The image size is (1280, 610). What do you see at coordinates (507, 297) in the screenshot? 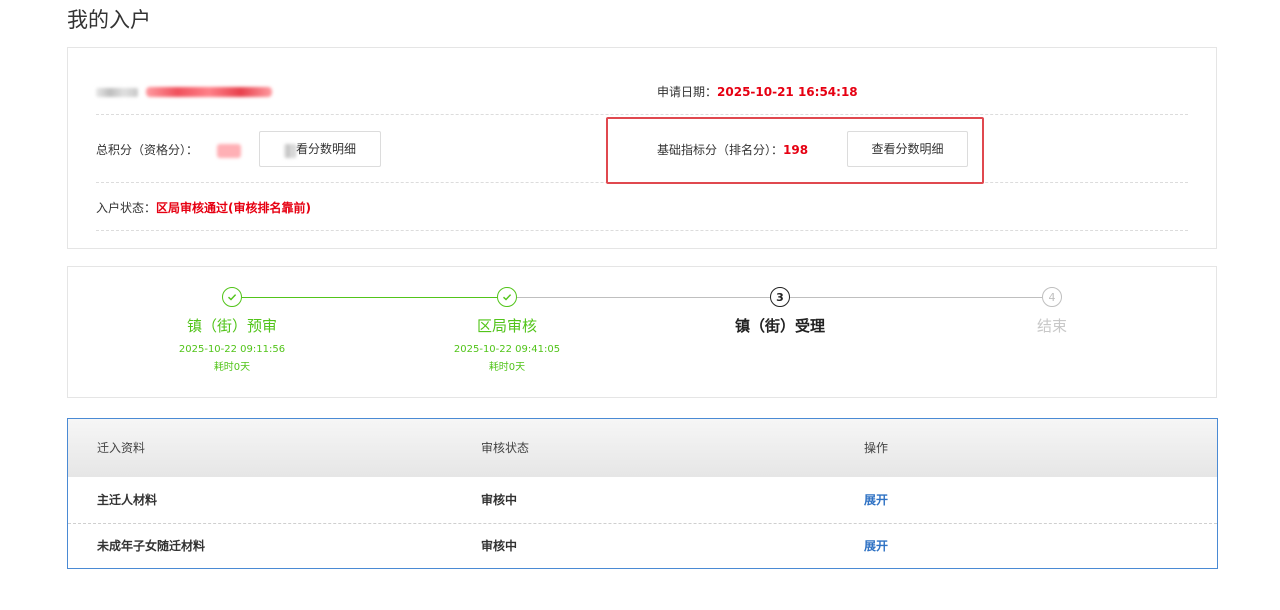
I see `step-2-check-icon` at bounding box center [507, 297].